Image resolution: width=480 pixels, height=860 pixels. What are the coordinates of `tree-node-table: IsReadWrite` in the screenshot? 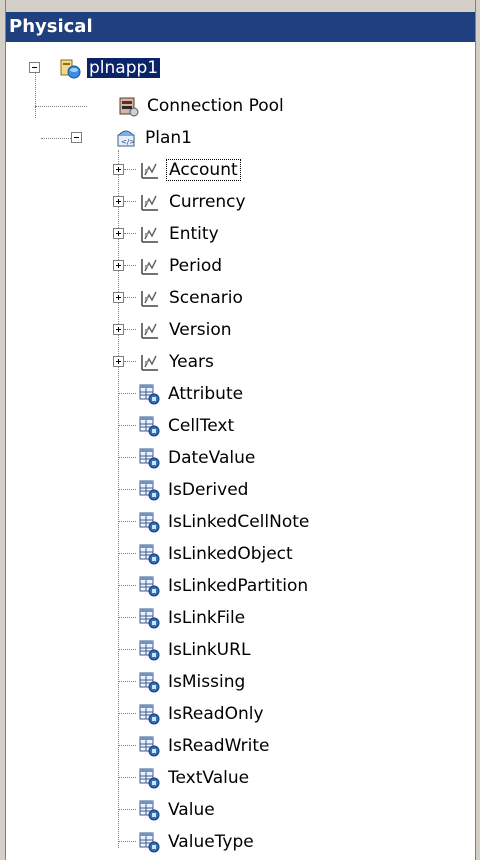 It's located at (194, 746).